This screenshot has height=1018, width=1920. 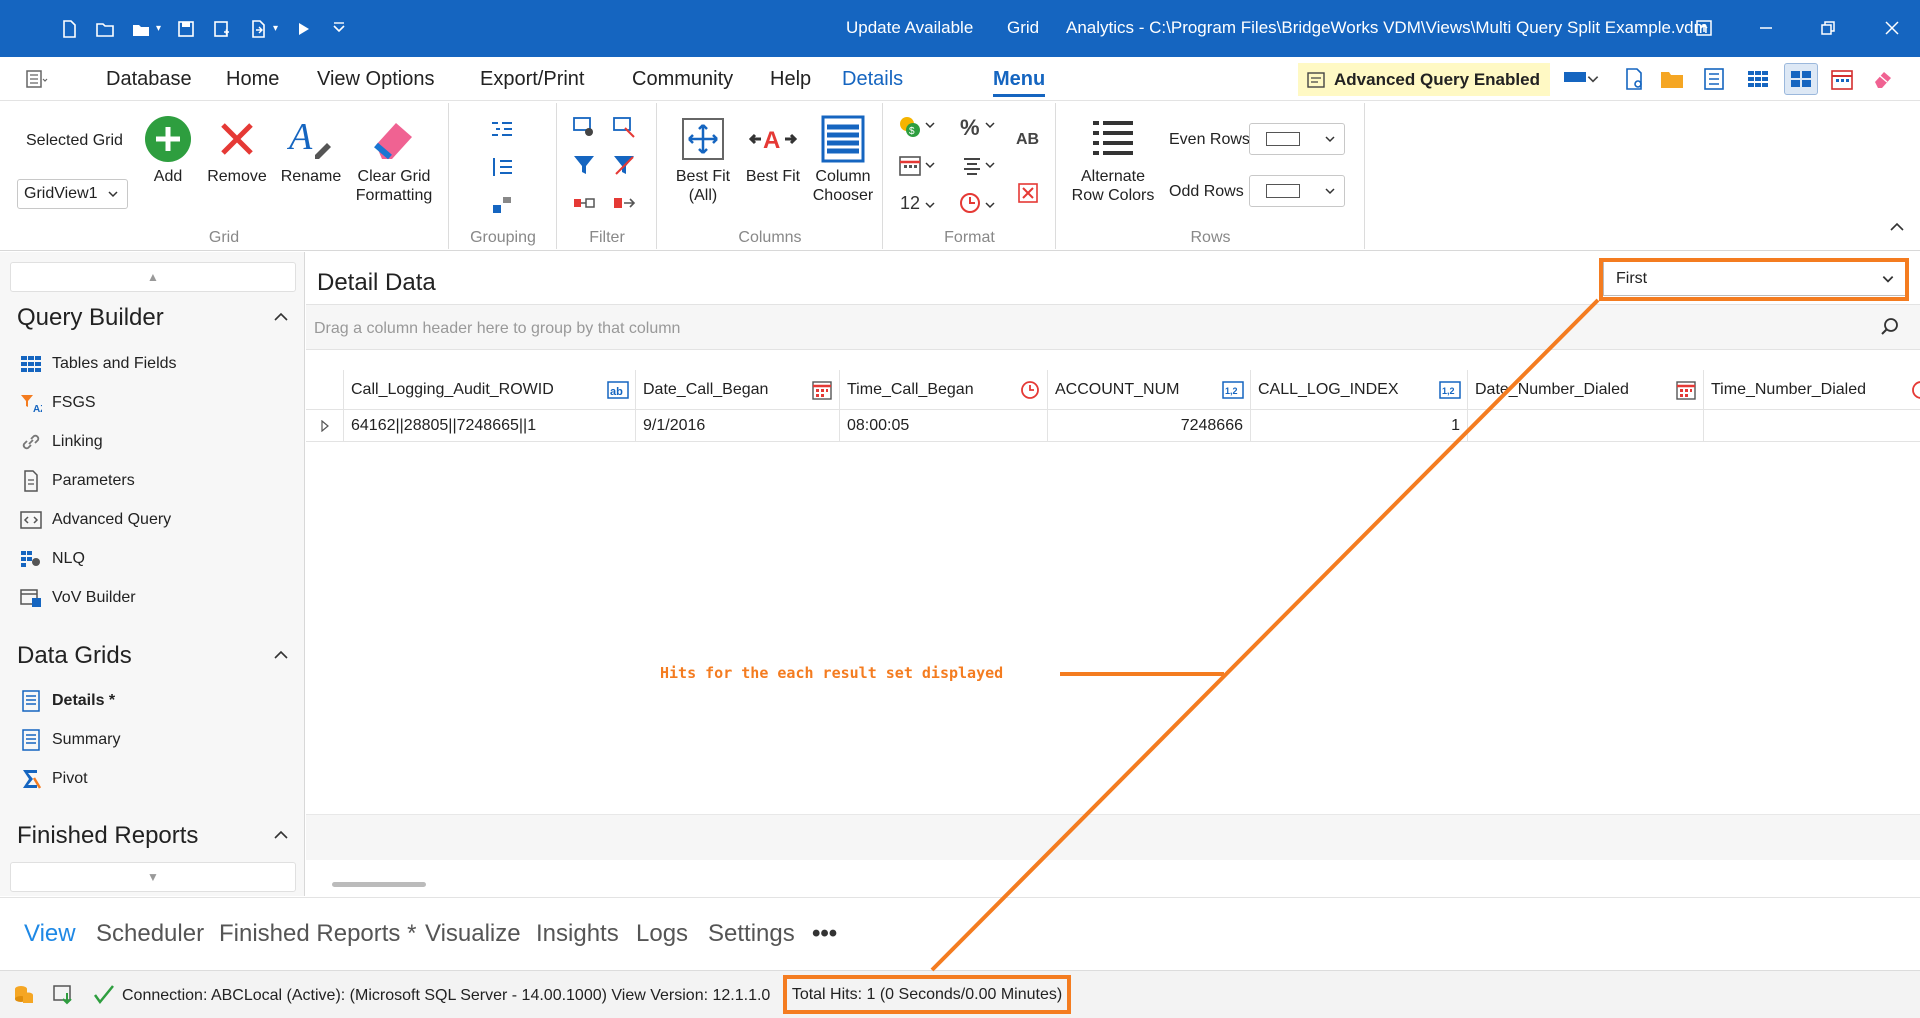 I want to click on nav-vov-builder: VoV Builder, so click(x=78, y=598).